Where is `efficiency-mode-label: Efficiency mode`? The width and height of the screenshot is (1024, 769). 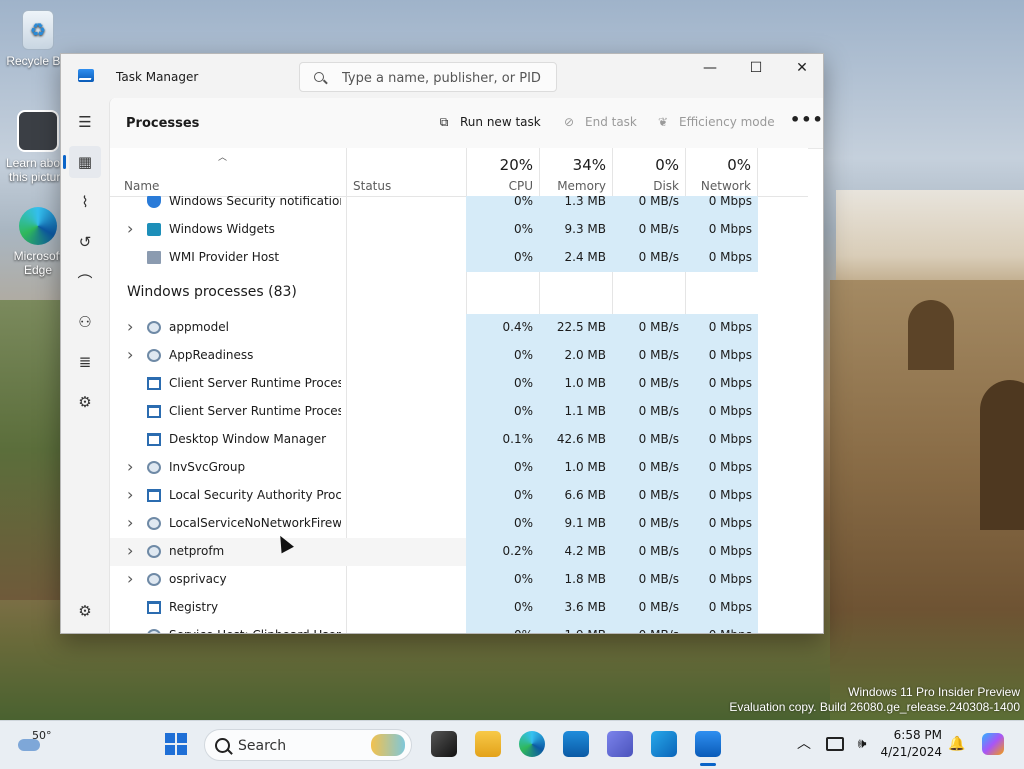
efficiency-mode-label: Efficiency mode is located at coordinates (727, 122).